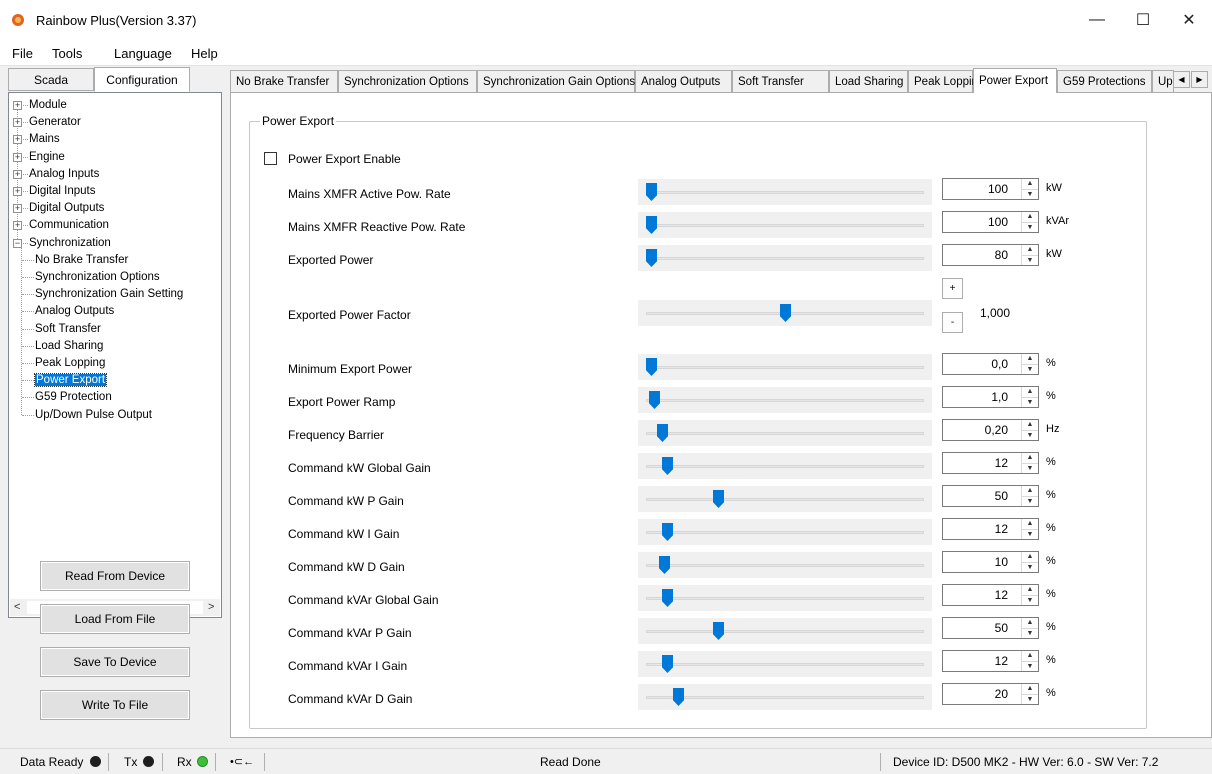  What do you see at coordinates (115, 705) in the screenshot?
I see `write-to-file-button: Write To File` at bounding box center [115, 705].